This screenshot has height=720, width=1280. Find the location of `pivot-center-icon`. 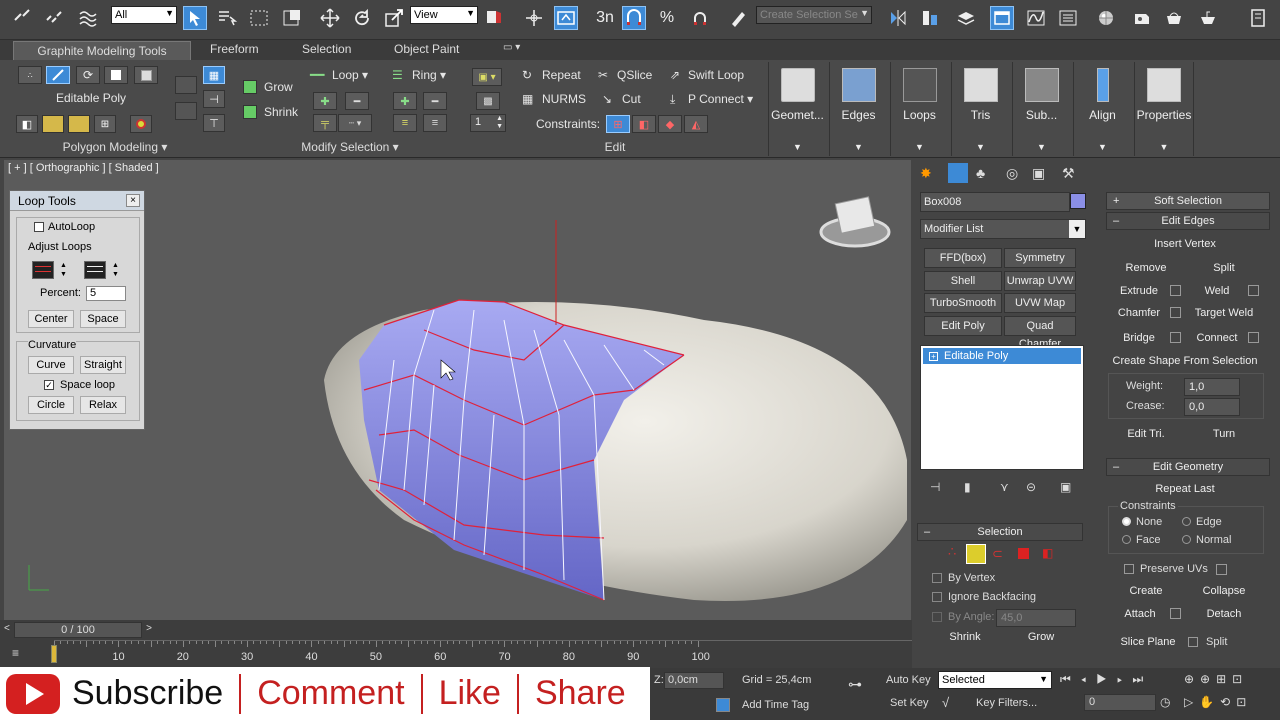

pivot-center-icon is located at coordinates (494, 18).